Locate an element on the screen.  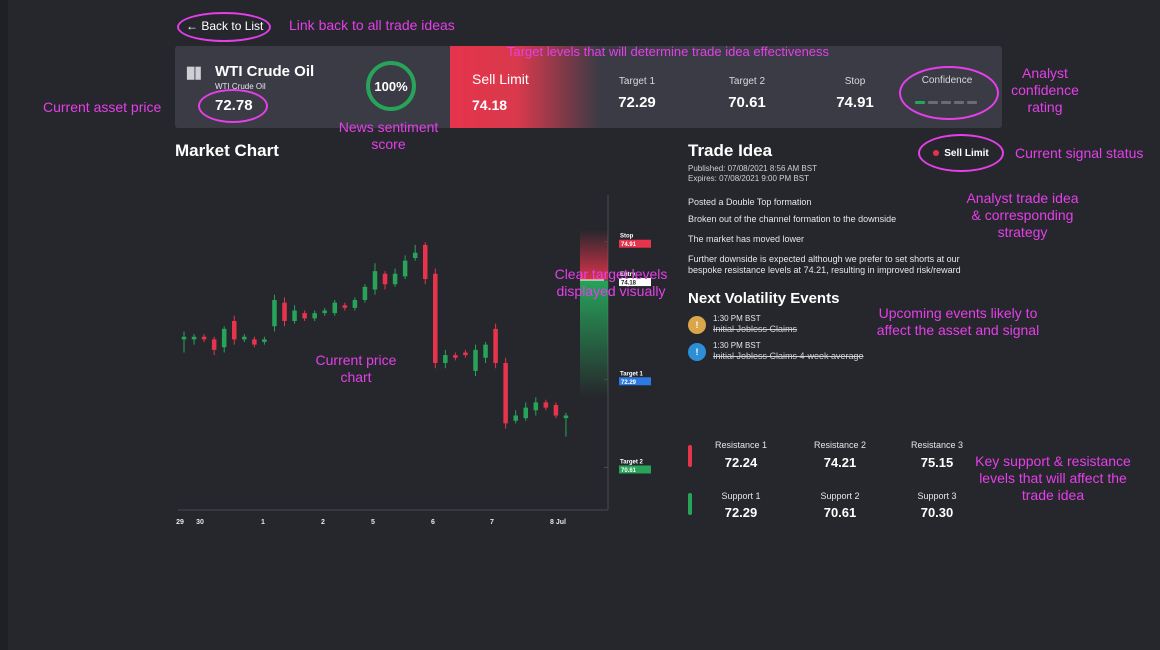
x-tick-label: 1 is located at coordinates (263, 522).